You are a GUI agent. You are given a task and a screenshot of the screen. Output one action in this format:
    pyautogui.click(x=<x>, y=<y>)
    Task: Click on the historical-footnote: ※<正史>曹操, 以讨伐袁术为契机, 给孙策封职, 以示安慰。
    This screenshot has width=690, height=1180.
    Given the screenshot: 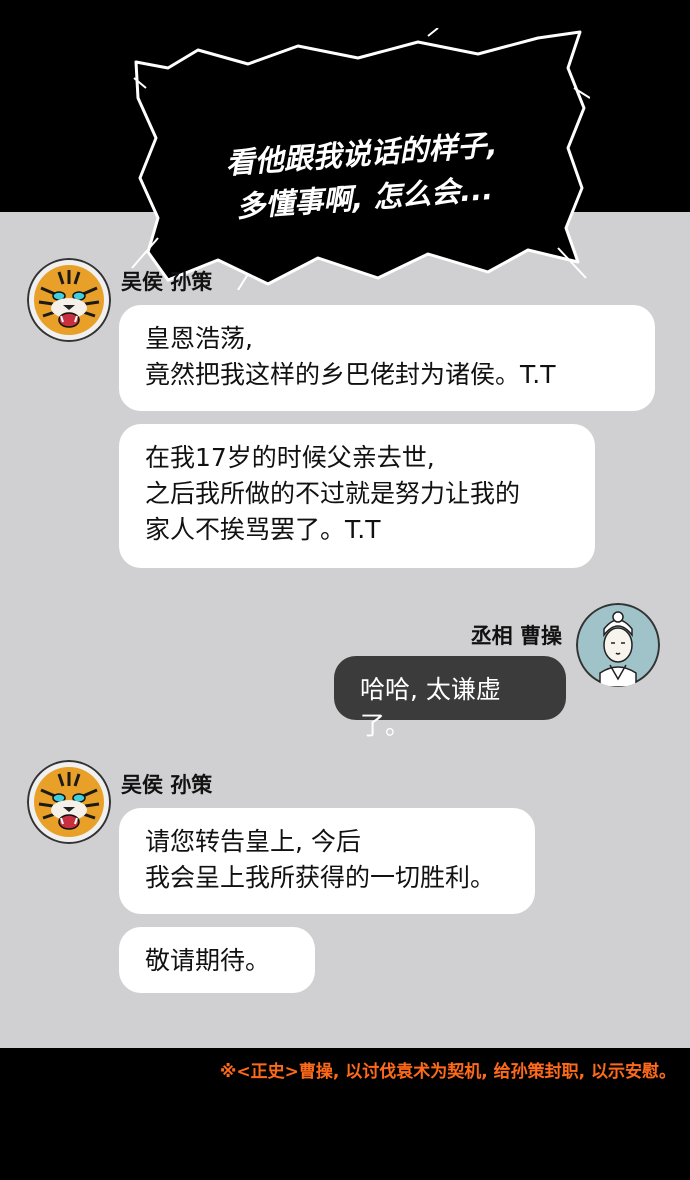 What is the action you would take?
    pyautogui.click(x=447, y=1072)
    